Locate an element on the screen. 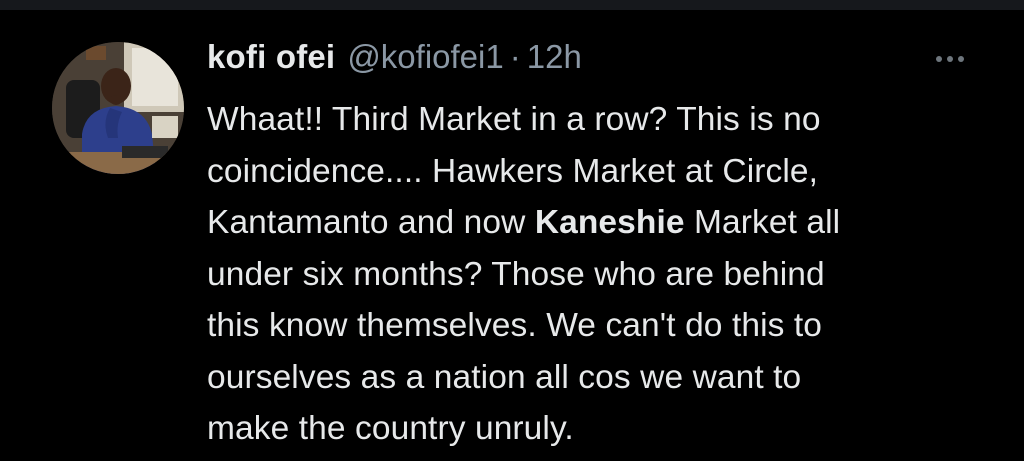  more-options-button is located at coordinates (950, 59).